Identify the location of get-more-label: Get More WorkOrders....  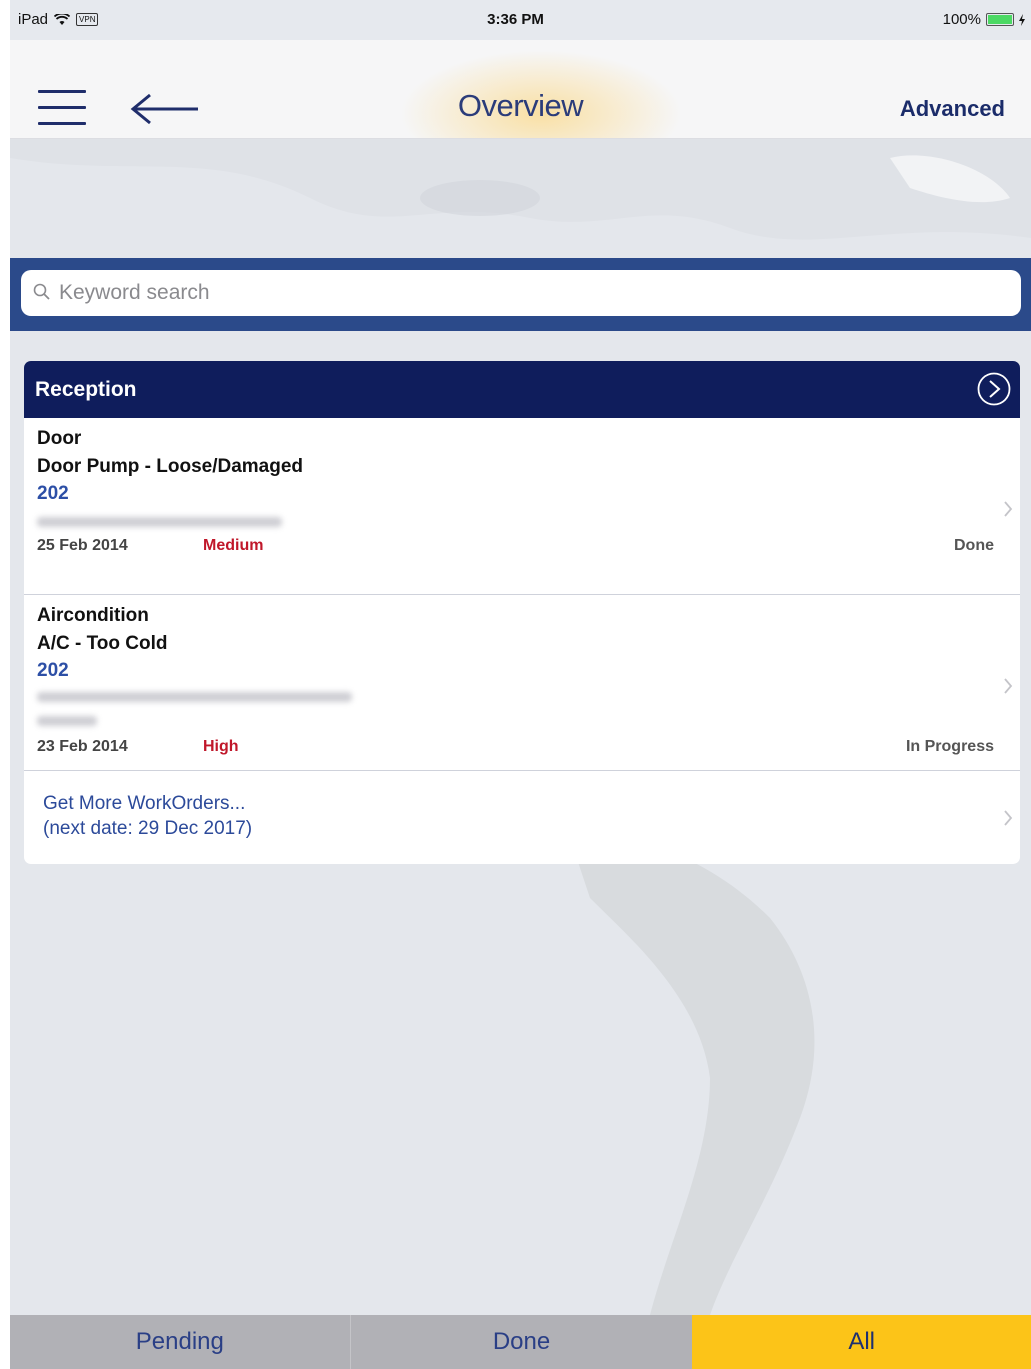
(144, 803).